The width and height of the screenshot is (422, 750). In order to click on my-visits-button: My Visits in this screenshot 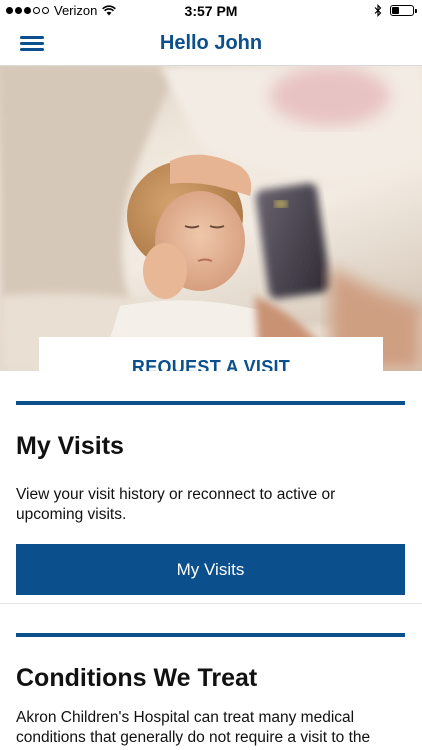, I will do `click(210, 569)`.